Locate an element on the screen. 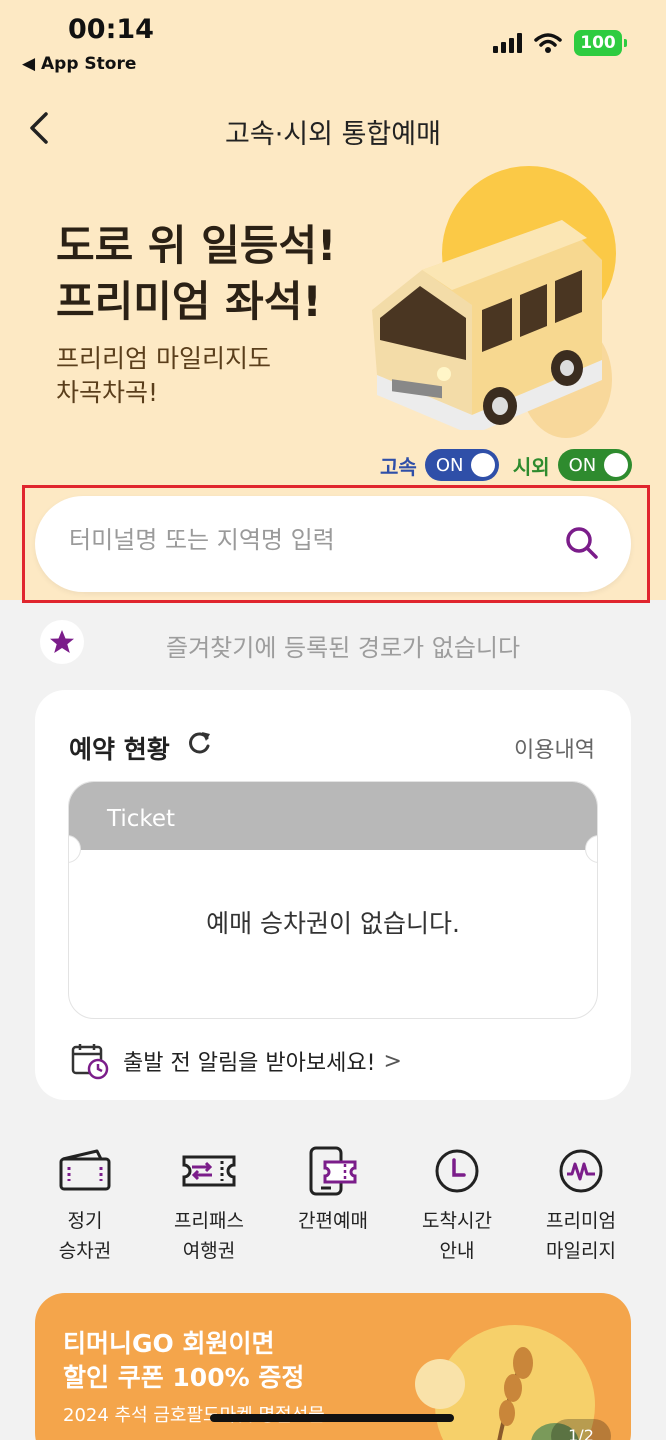  usage-history-link: 이용내역 is located at coordinates (554, 748).